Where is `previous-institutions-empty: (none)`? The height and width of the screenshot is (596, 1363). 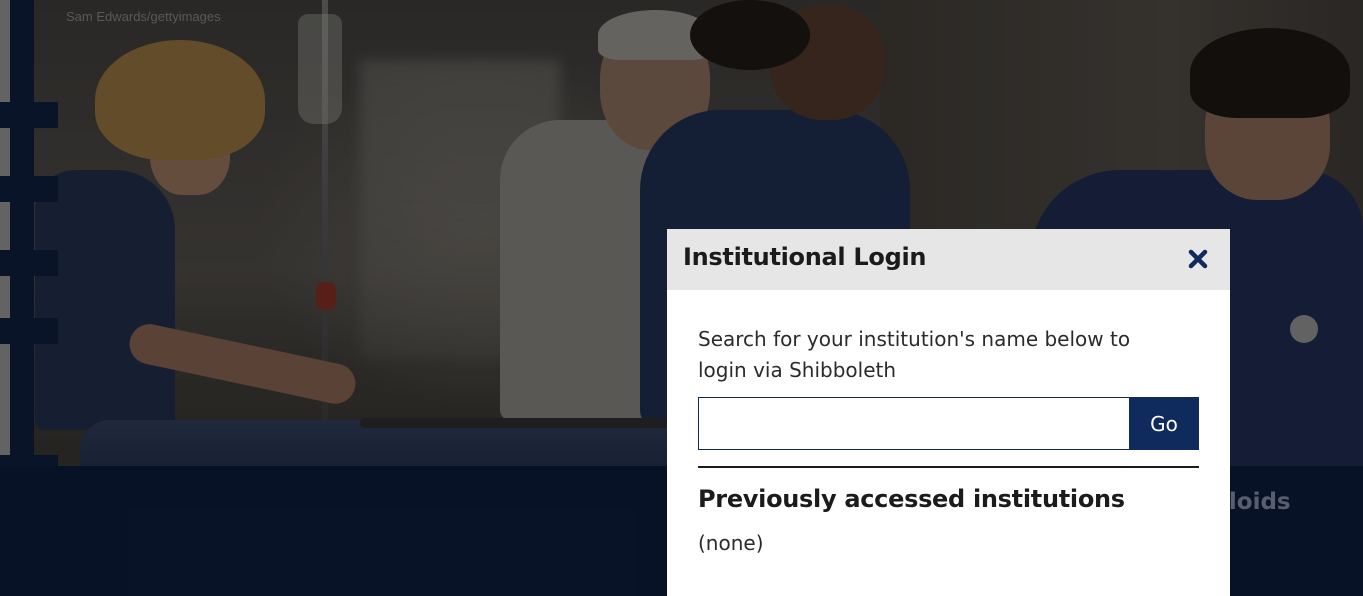
previous-institutions-empty: (none) is located at coordinates (731, 543).